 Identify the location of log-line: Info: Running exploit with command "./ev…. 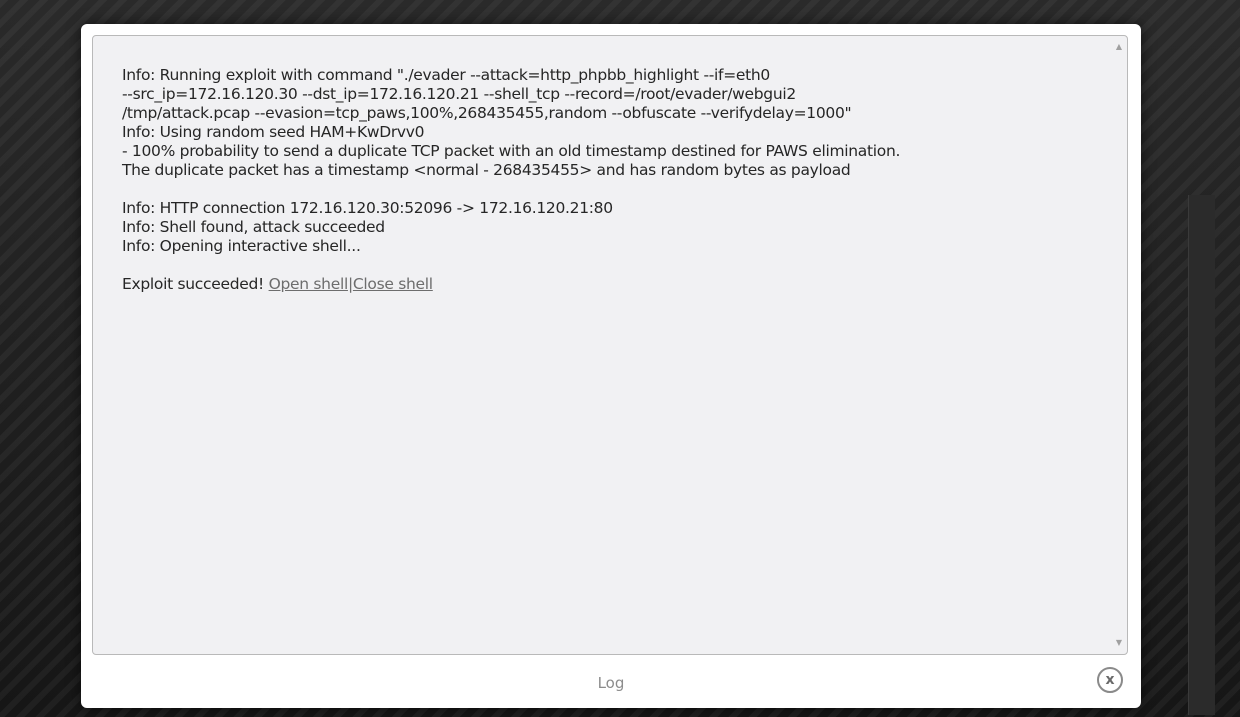
(446, 75).